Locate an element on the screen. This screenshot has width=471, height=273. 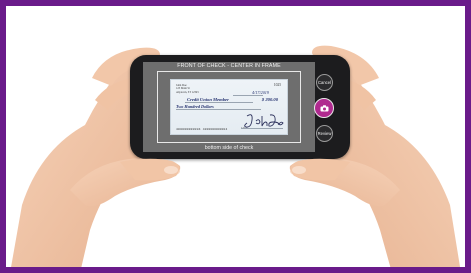
camera-icon is located at coordinates (324, 107).